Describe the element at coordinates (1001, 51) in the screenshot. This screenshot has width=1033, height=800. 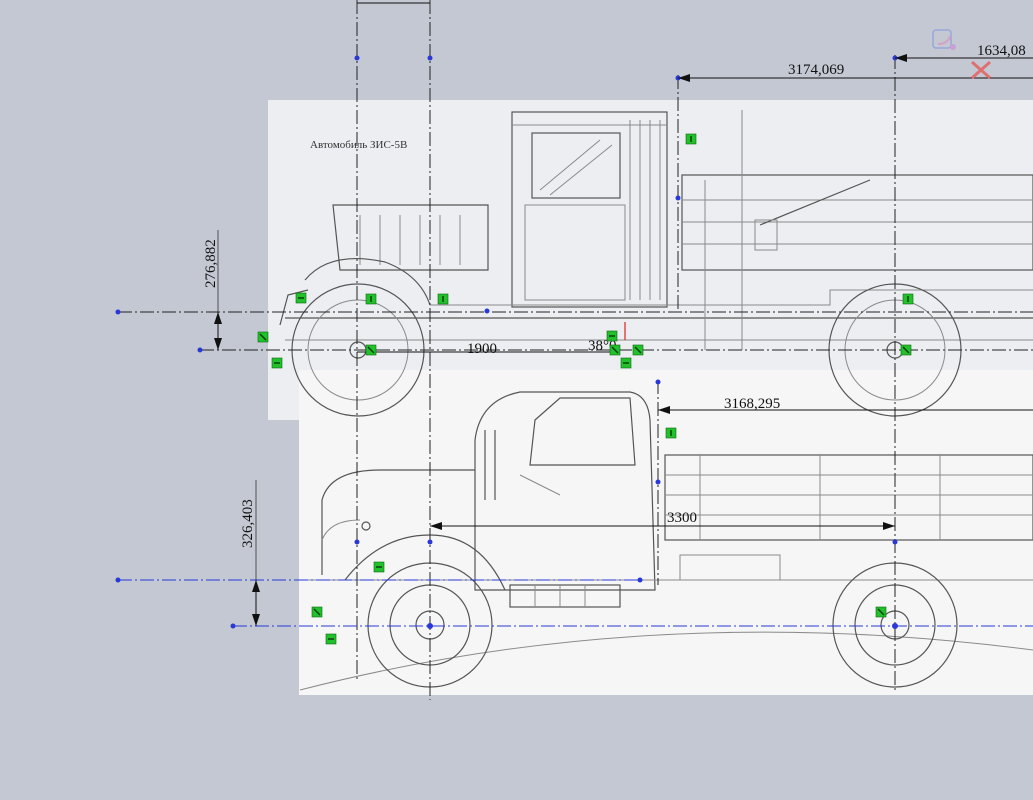
I see `dim-1634: 1634,08` at that location.